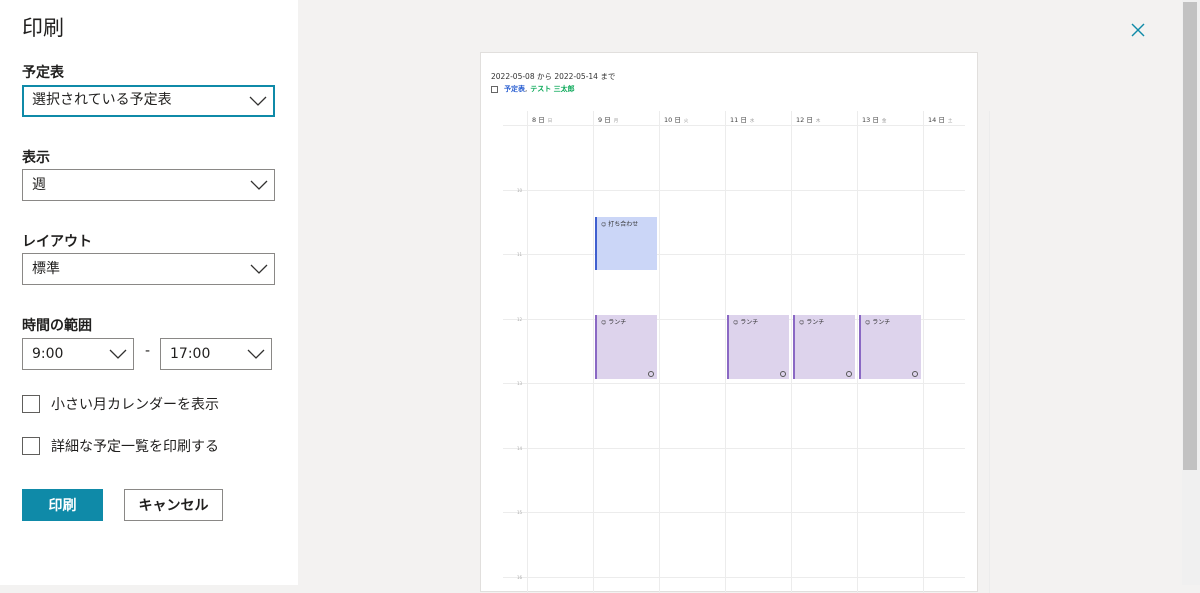  I want to click on day-date: 13 日, so click(870, 120).